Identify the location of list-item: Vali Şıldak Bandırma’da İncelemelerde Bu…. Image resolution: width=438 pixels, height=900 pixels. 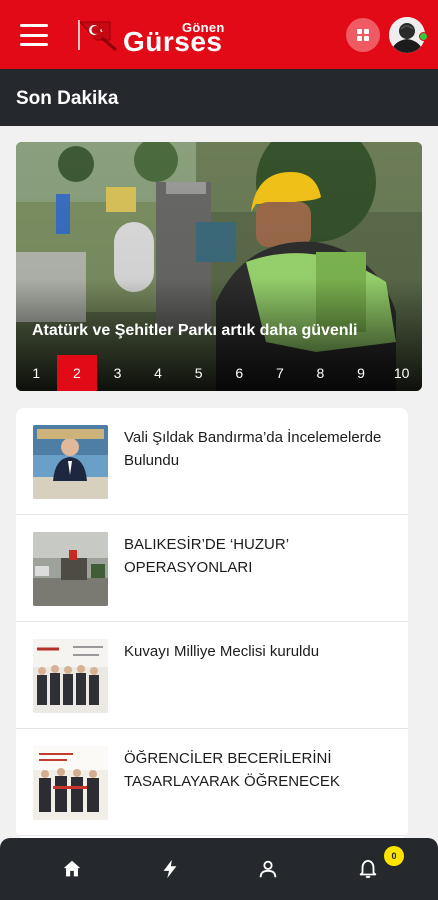
(212, 461).